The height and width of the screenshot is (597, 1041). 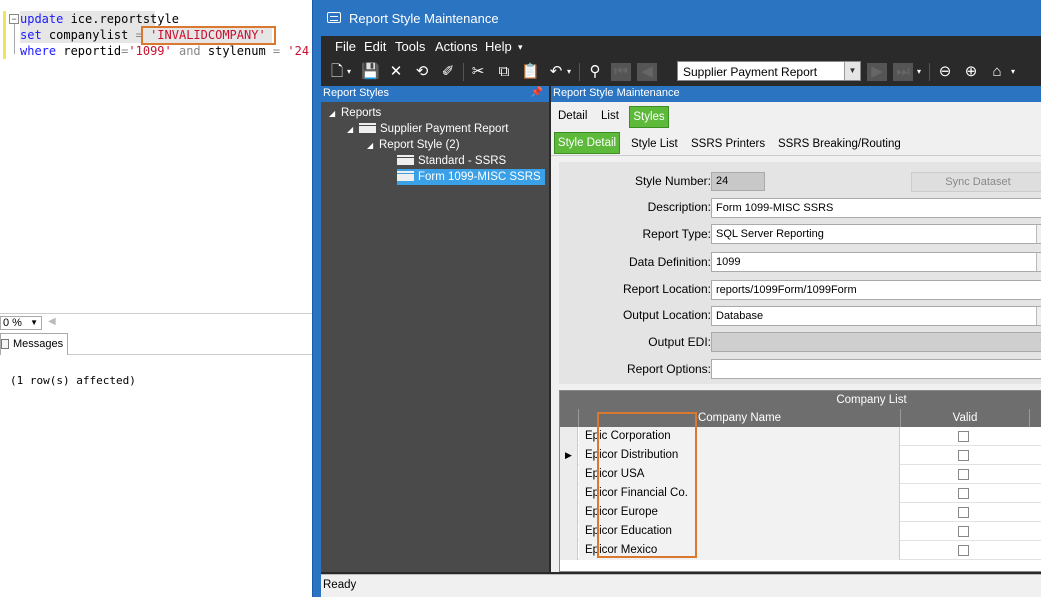 What do you see at coordinates (375, 46) in the screenshot?
I see `menu-edit: Edit` at bounding box center [375, 46].